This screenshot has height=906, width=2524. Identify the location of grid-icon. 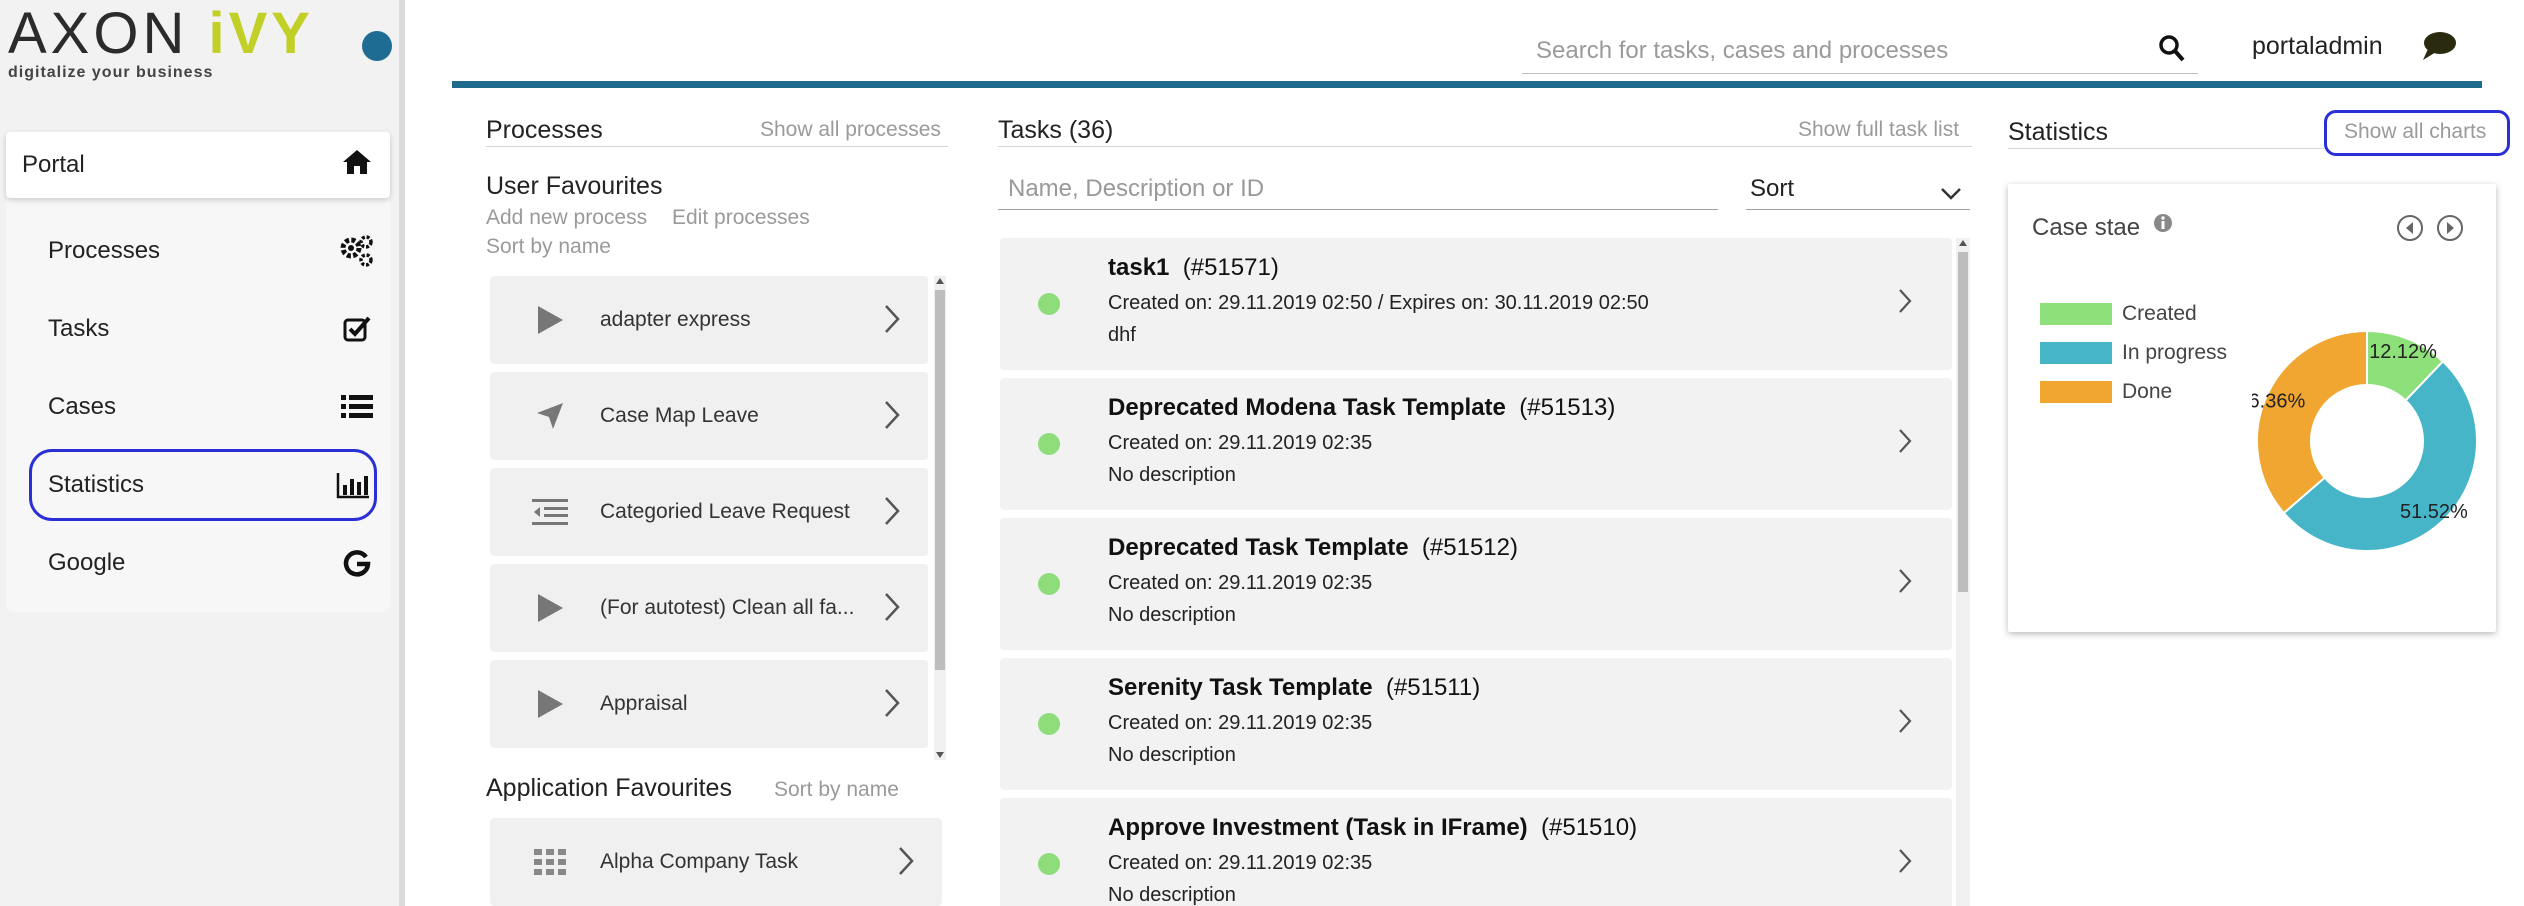
(550, 862).